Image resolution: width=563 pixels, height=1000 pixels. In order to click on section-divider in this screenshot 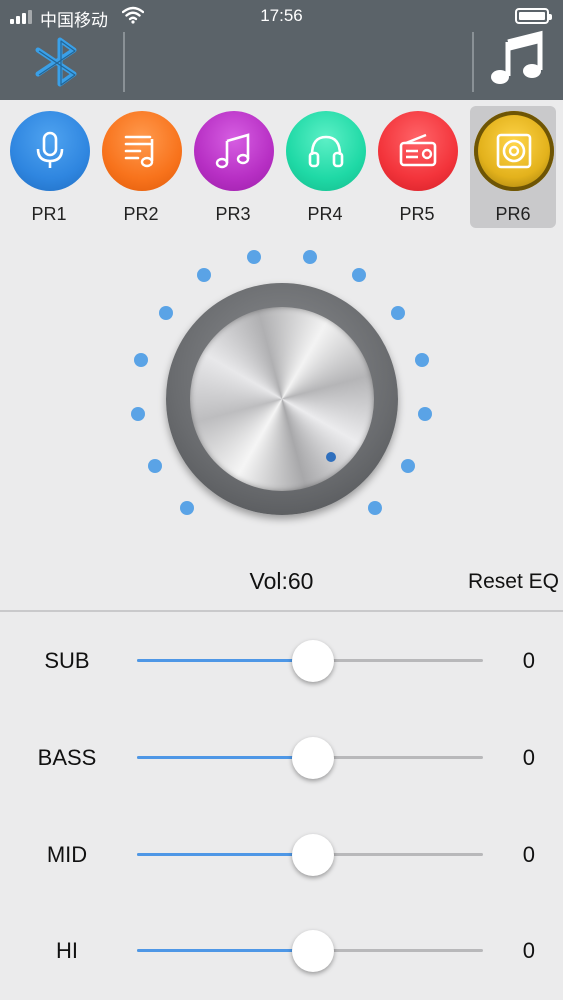, I will do `click(281, 611)`.